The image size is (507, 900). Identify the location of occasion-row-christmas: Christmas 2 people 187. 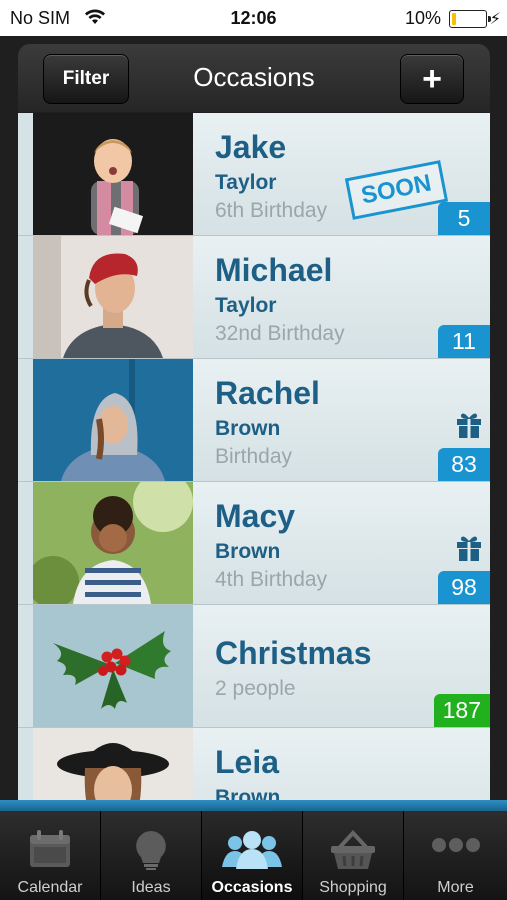
(254, 666).